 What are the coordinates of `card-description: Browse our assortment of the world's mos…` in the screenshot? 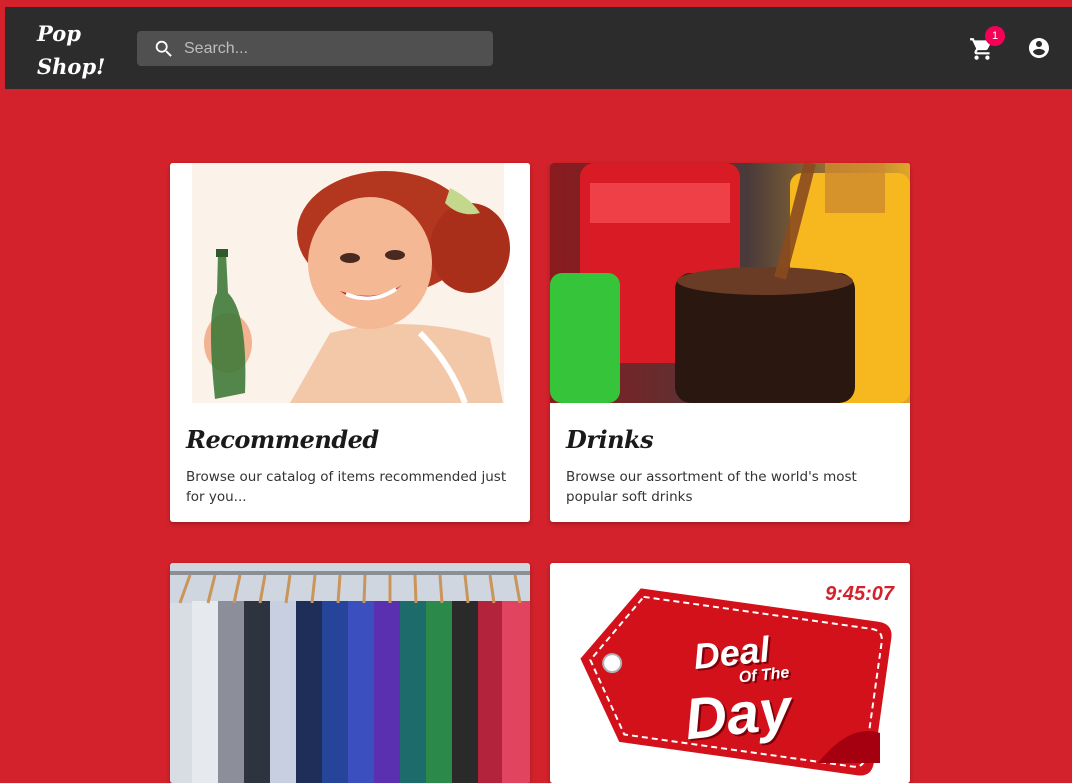 It's located at (711, 487).